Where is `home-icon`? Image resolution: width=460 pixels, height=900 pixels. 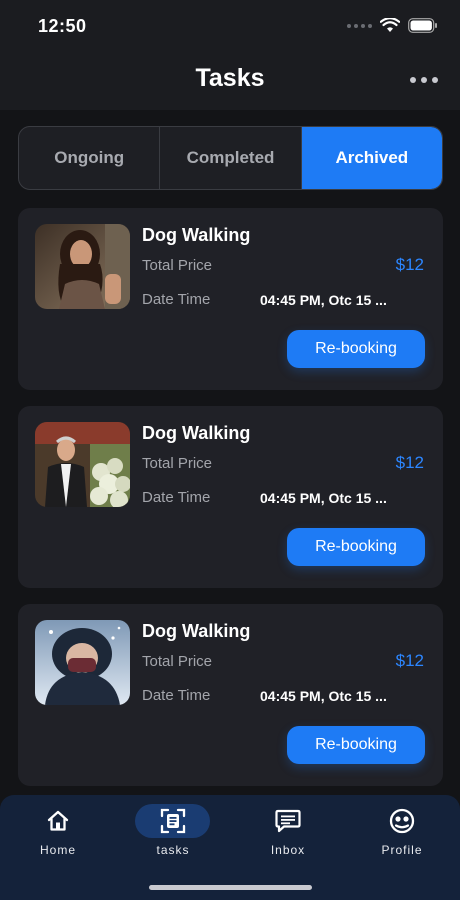 home-icon is located at coordinates (58, 821).